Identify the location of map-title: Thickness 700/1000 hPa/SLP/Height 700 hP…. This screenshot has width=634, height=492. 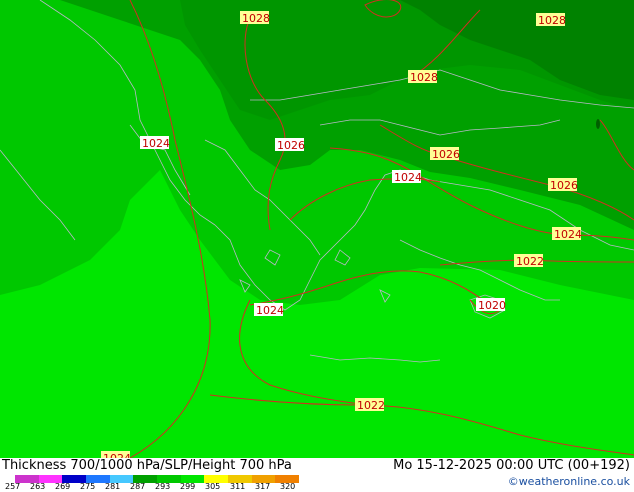
(147, 465).